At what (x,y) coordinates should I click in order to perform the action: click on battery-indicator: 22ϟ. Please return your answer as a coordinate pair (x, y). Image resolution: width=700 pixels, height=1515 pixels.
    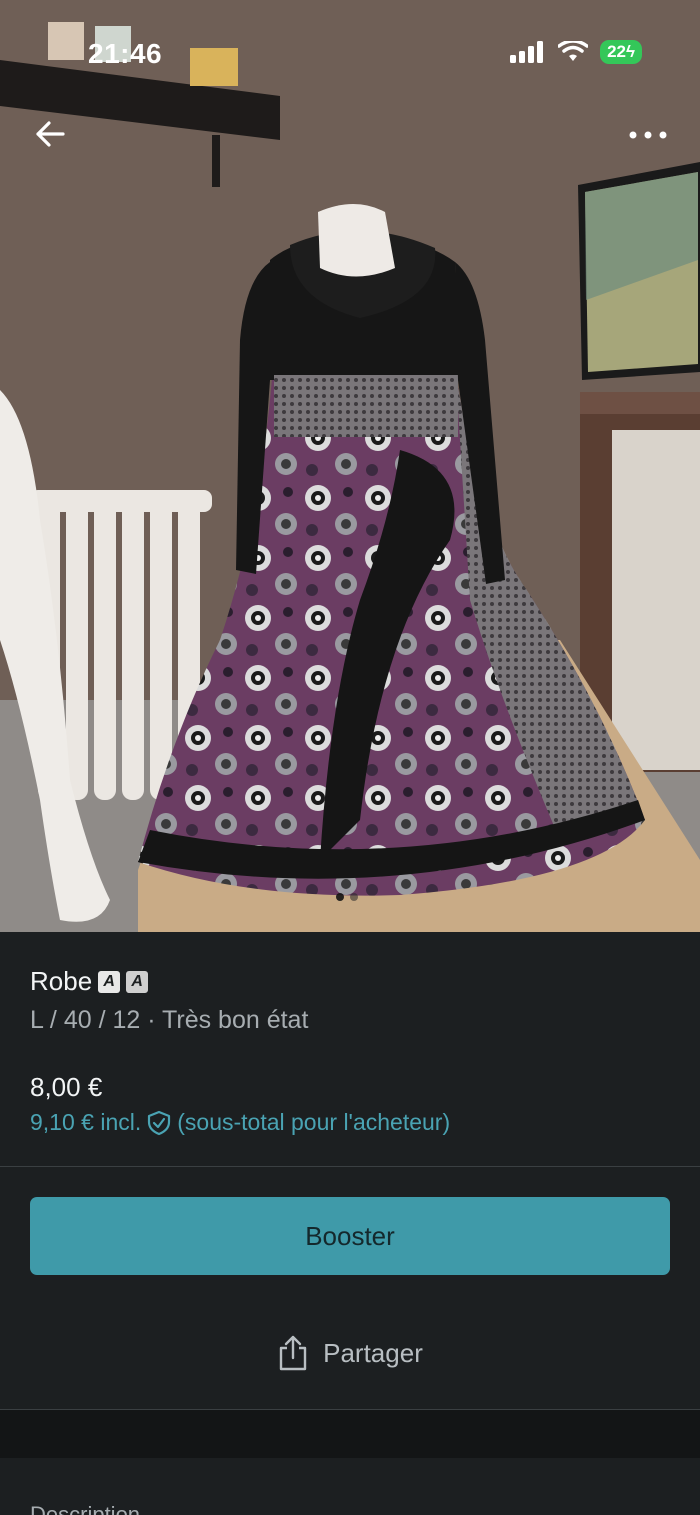
    Looking at the image, I should click on (621, 52).